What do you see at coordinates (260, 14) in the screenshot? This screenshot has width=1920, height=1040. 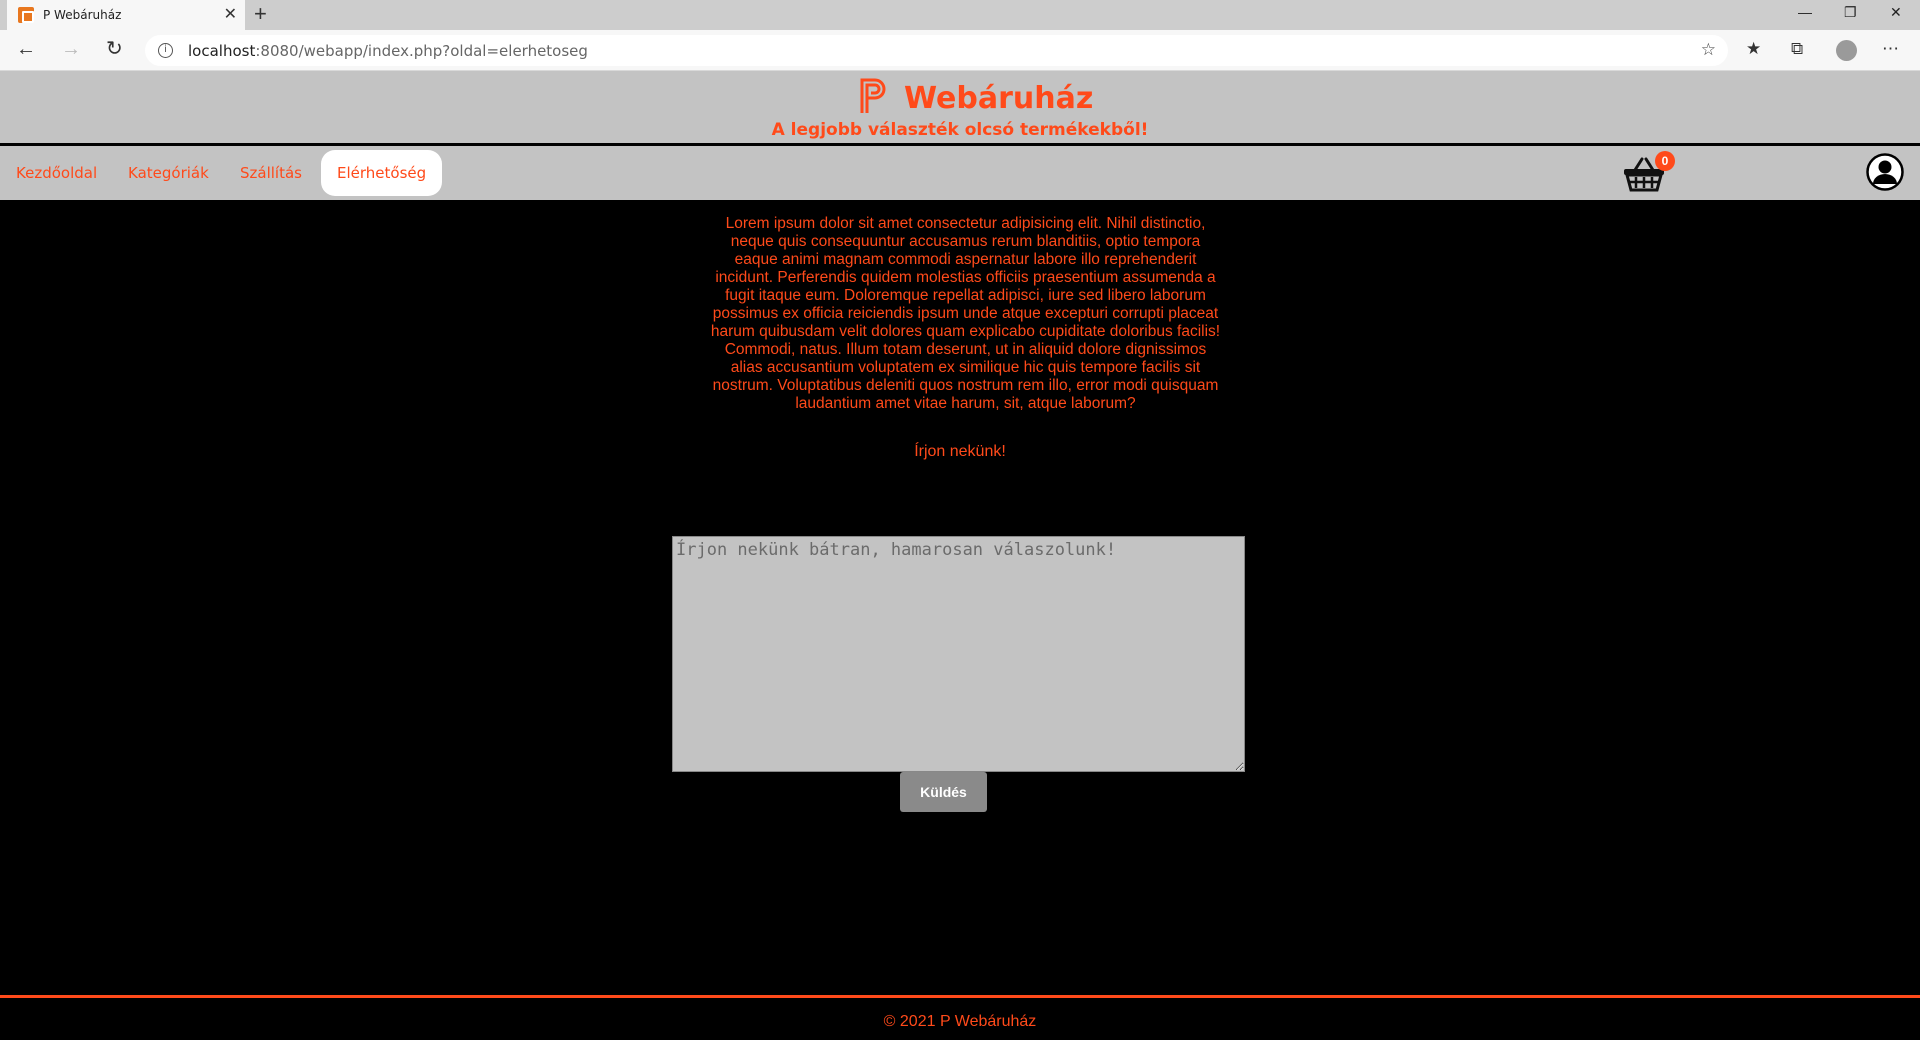 I see `new-tab-icon: +` at bounding box center [260, 14].